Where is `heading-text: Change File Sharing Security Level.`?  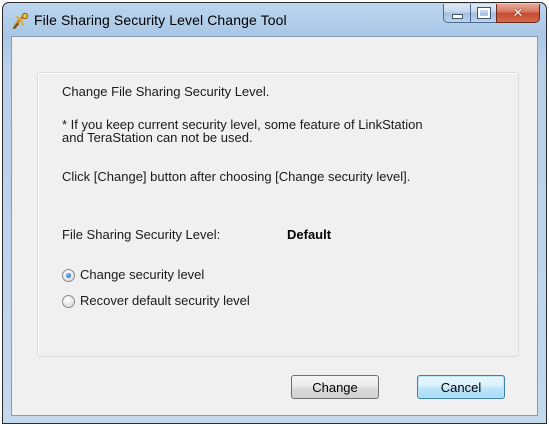 heading-text: Change File Sharing Security Level. is located at coordinates (166, 91).